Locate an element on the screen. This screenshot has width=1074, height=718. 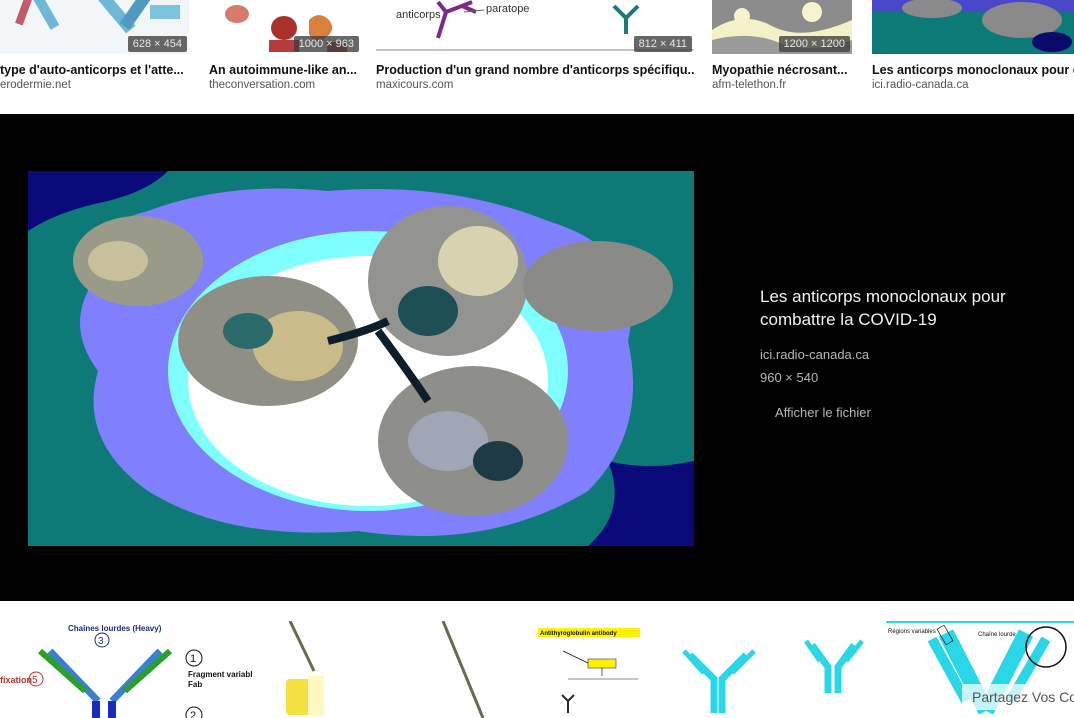
result-source: maxicours.com is located at coordinates (415, 85).